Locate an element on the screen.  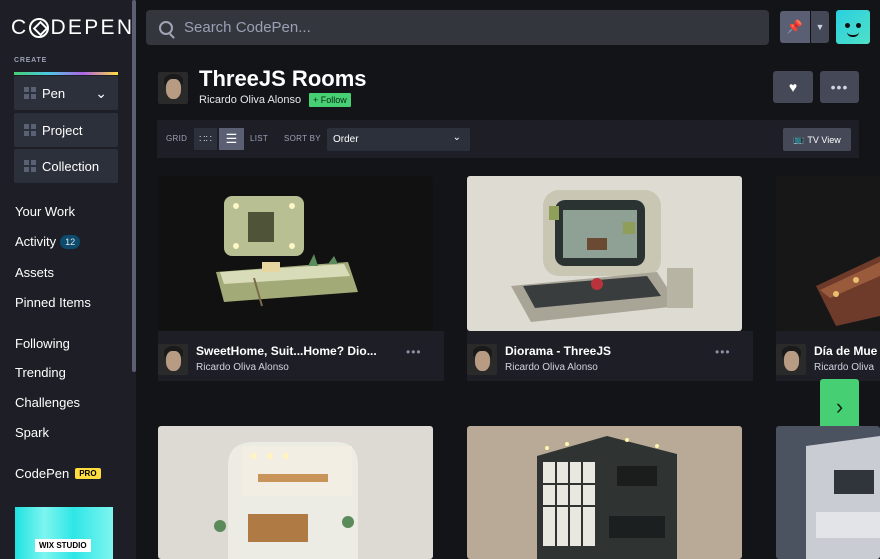
list-view-button: ☰ is located at coordinates (231, 139).